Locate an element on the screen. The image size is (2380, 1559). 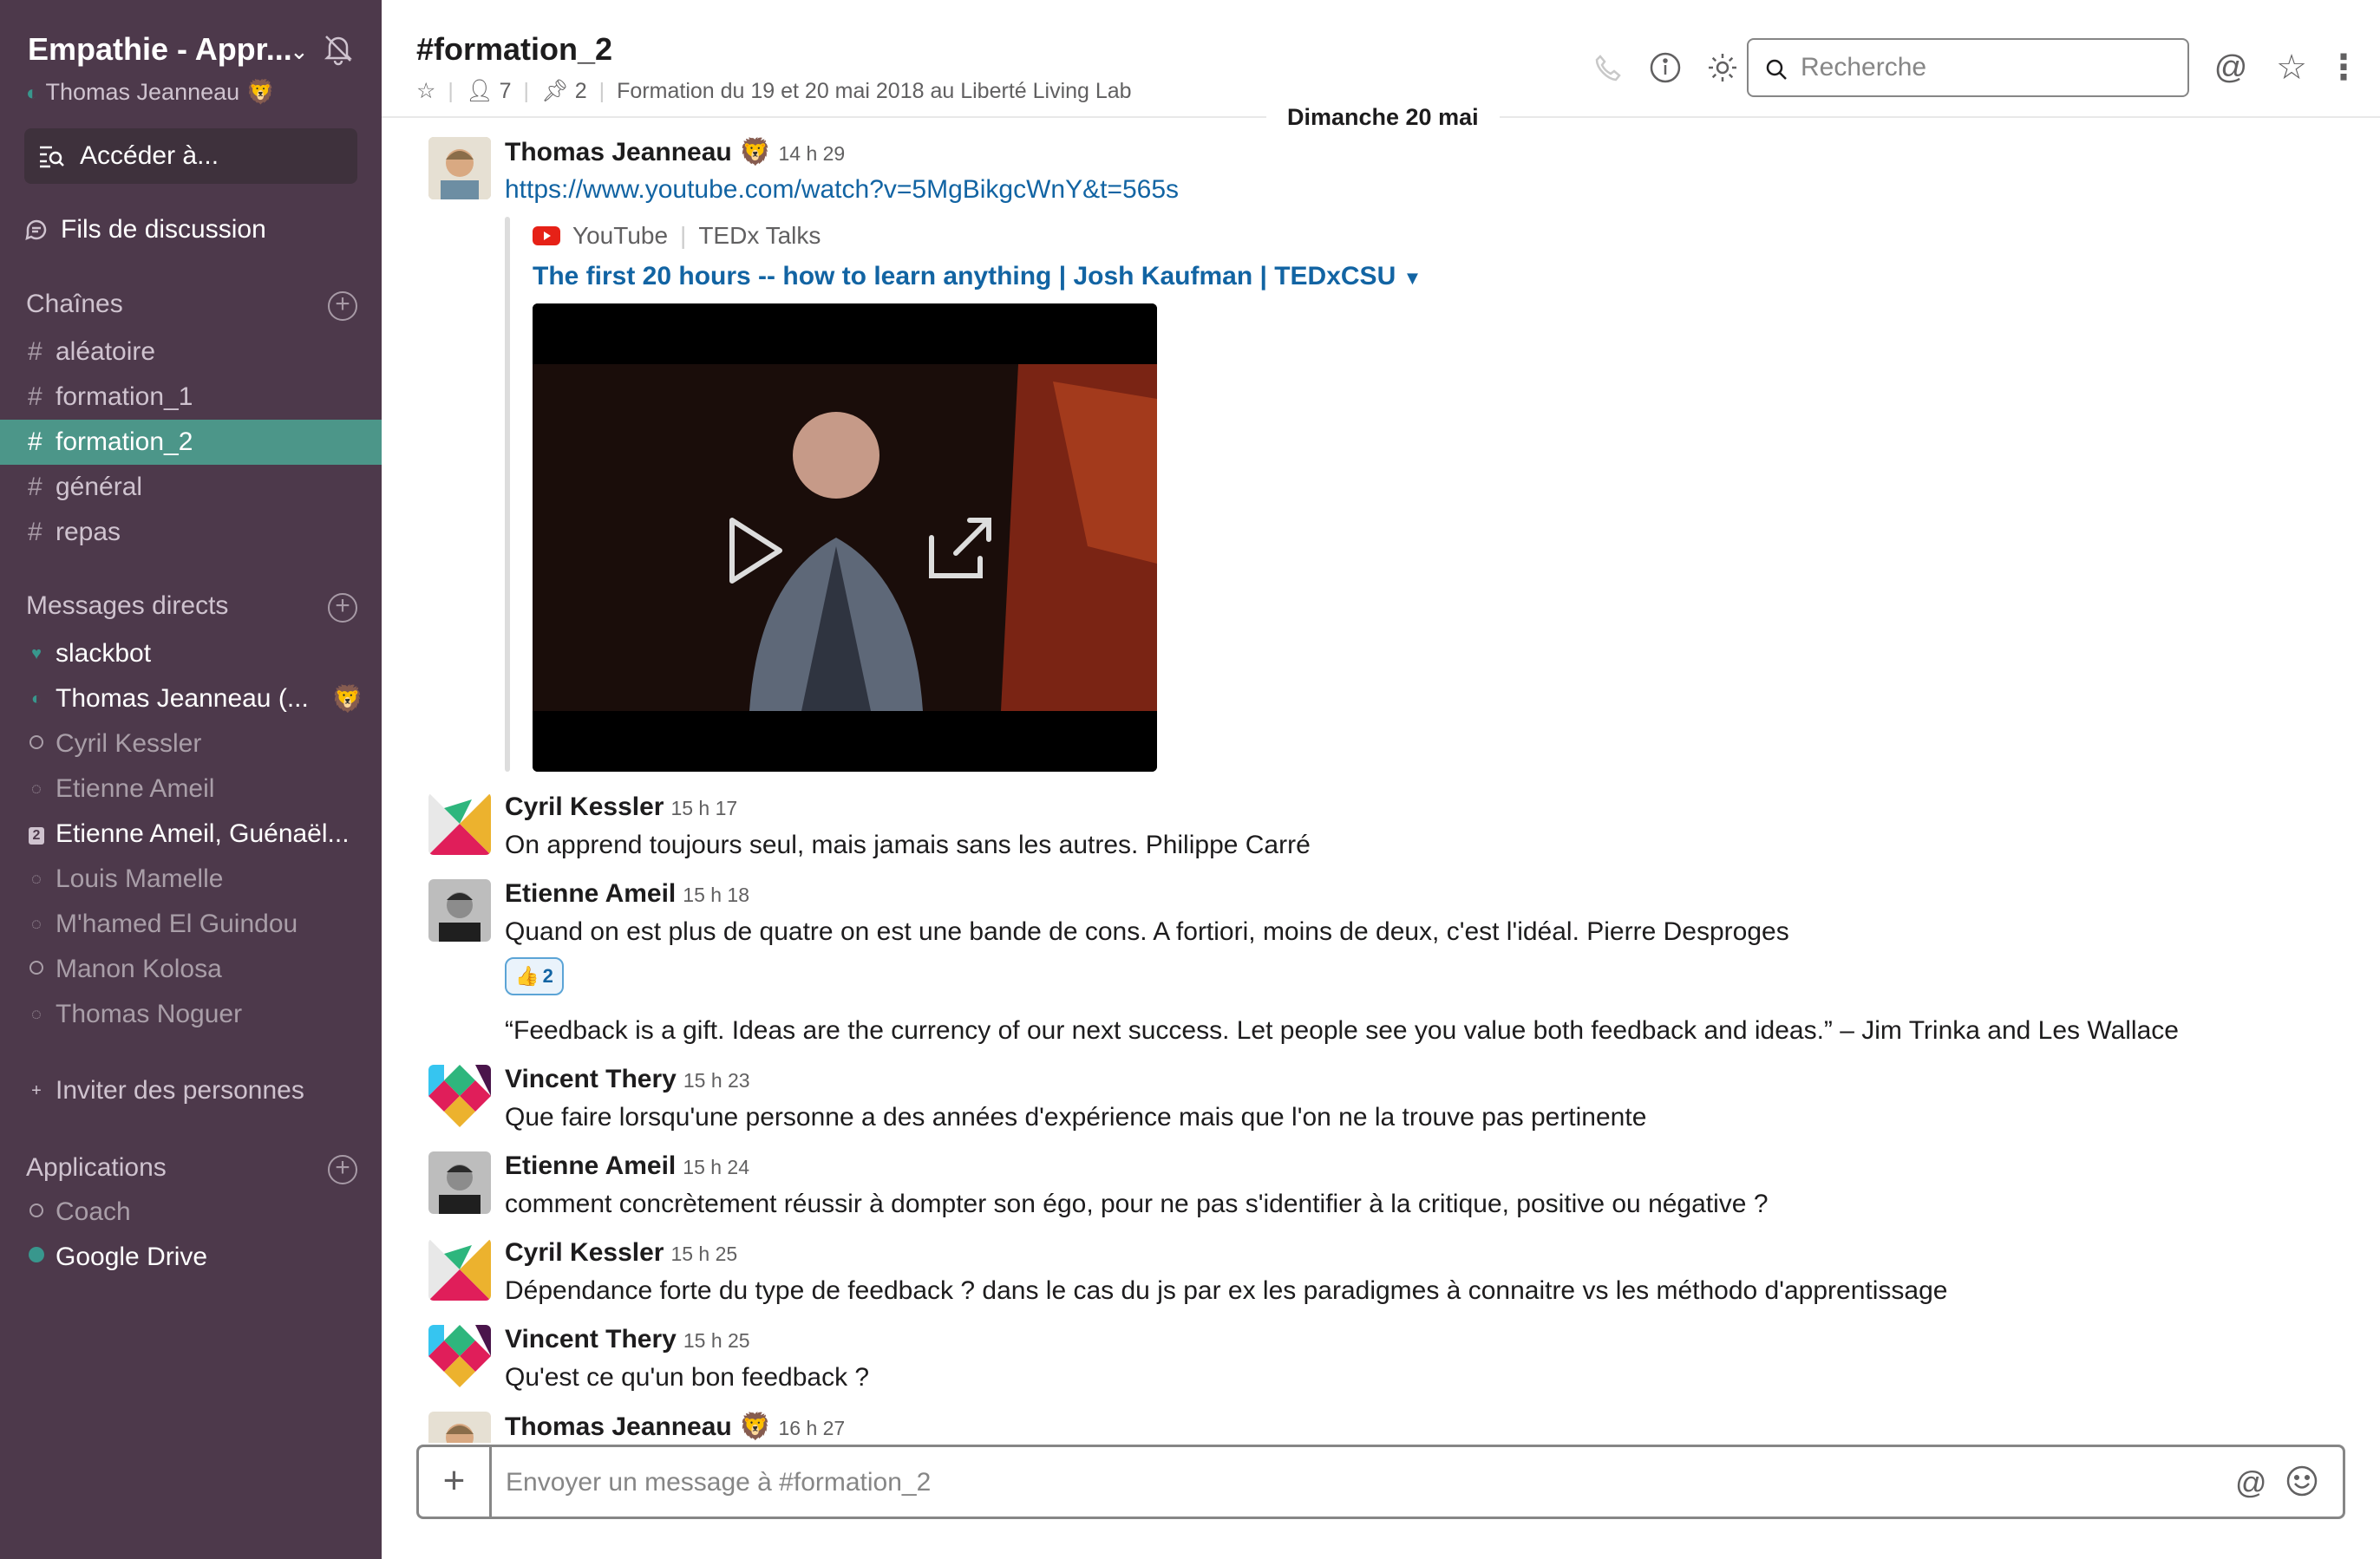
chevron-down-icon: ⌄ is located at coordinates (299, 51).